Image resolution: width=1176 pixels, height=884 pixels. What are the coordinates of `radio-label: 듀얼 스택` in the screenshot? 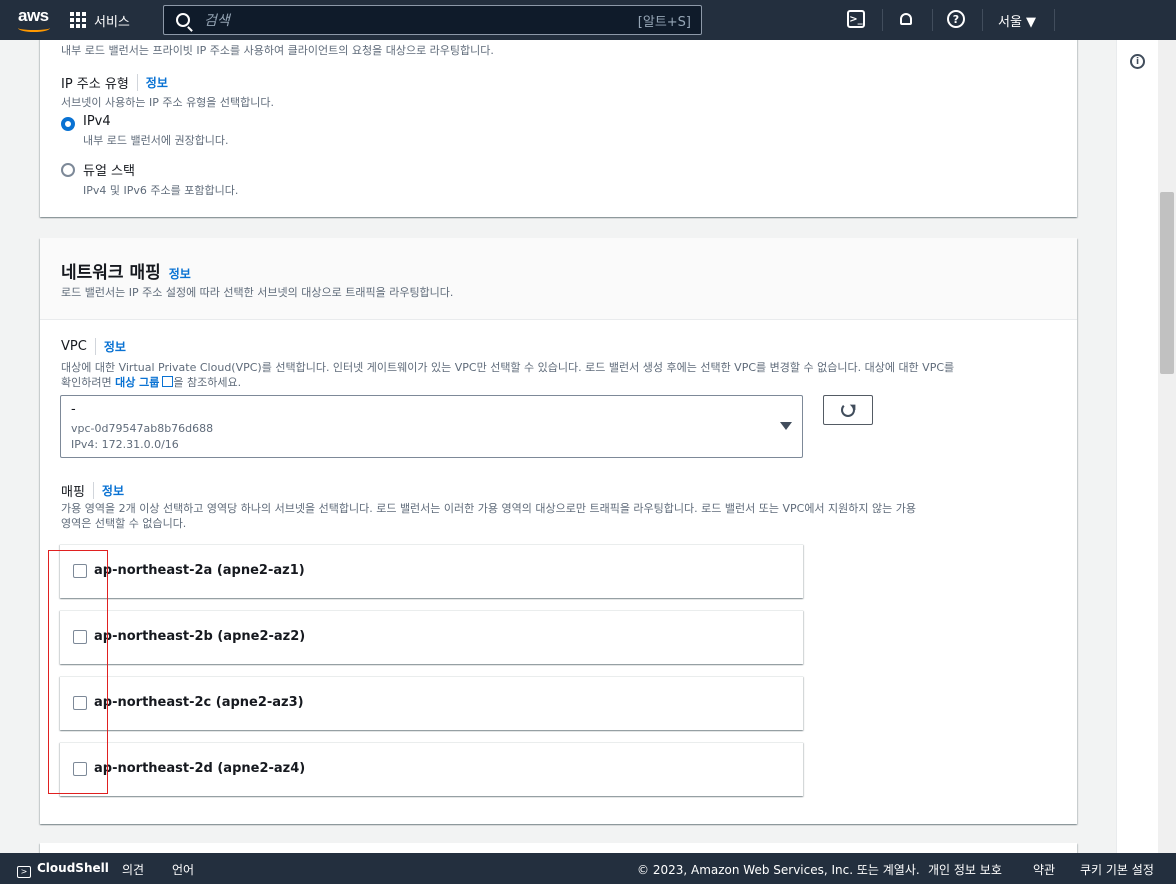 It's located at (109, 171).